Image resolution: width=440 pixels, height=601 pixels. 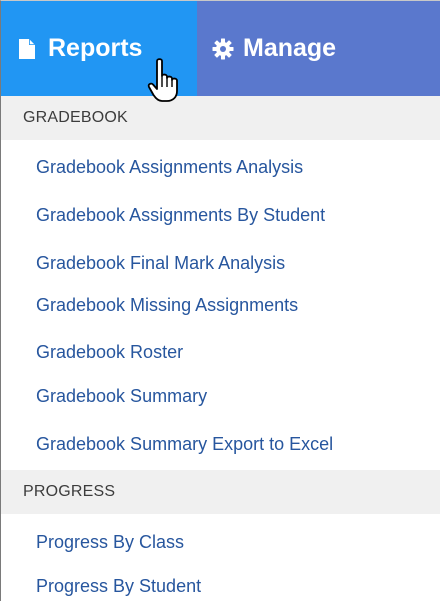 What do you see at coordinates (110, 542) in the screenshot?
I see `menu-item-progress-by-class: Progress By Class` at bounding box center [110, 542].